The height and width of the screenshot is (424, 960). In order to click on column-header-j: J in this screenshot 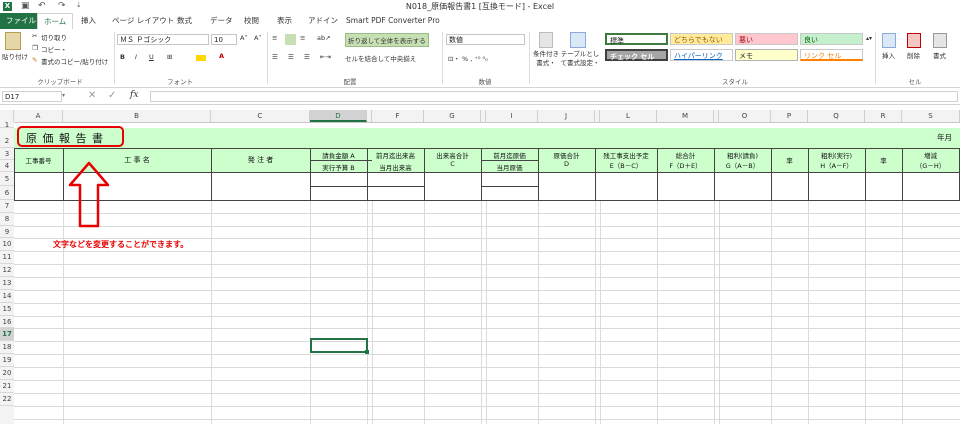, I will do `click(566, 116)`.